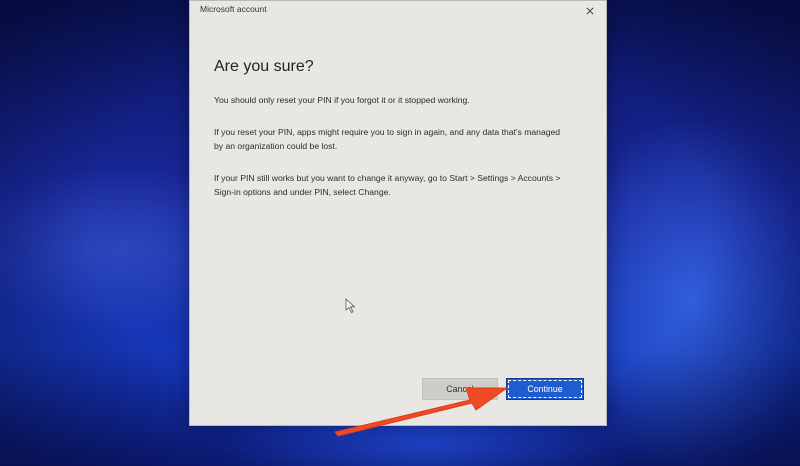 The width and height of the screenshot is (800, 466). I want to click on title-bar: Microsoft account, so click(398, 10).